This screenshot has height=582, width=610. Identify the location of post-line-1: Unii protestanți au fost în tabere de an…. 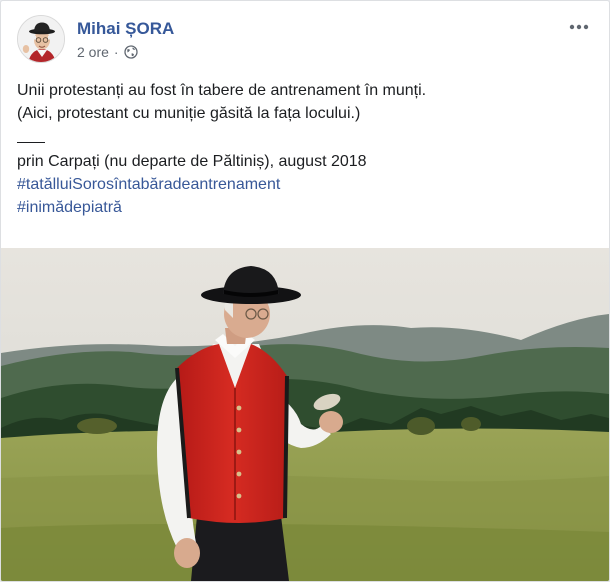
(222, 90).